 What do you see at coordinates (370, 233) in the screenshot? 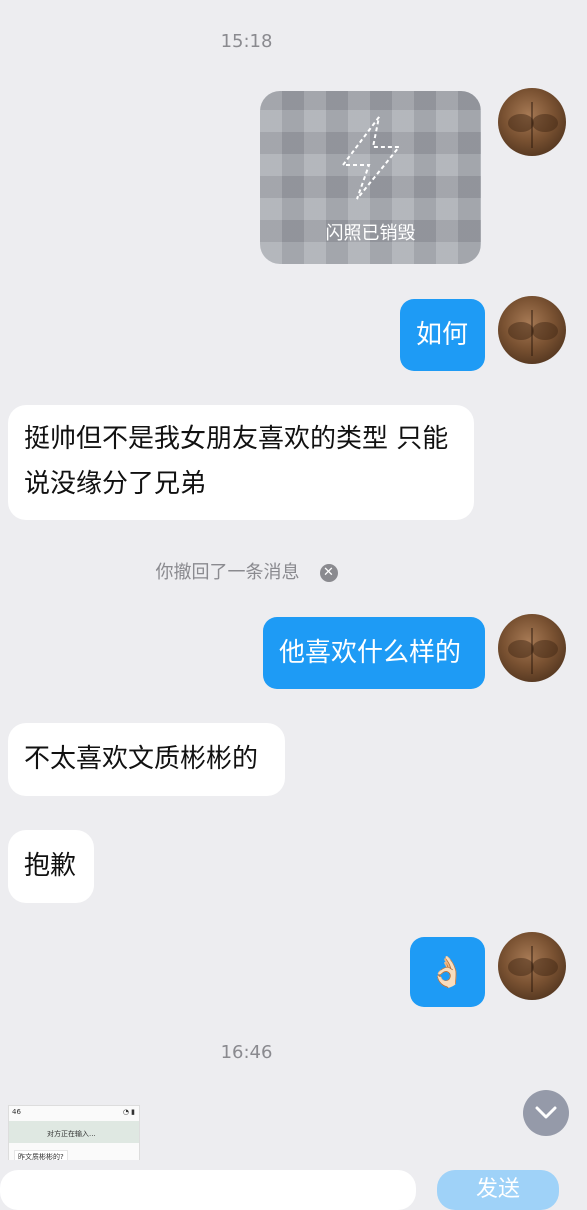
I see `flash-photo-label: 闪照已销毁` at bounding box center [370, 233].